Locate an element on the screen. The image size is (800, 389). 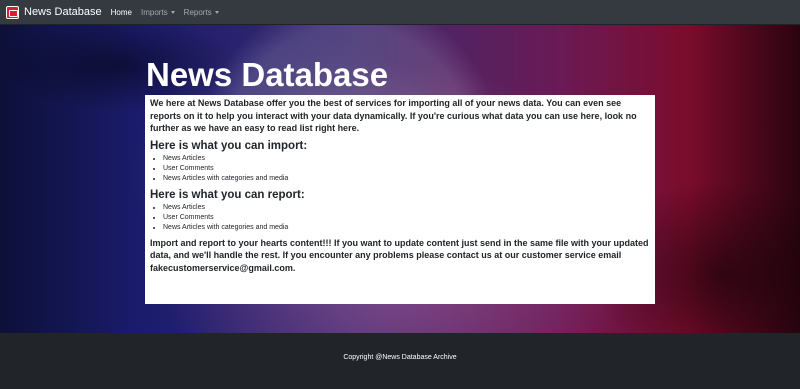
nav-imports-dropdown: Imports is located at coordinates (158, 12).